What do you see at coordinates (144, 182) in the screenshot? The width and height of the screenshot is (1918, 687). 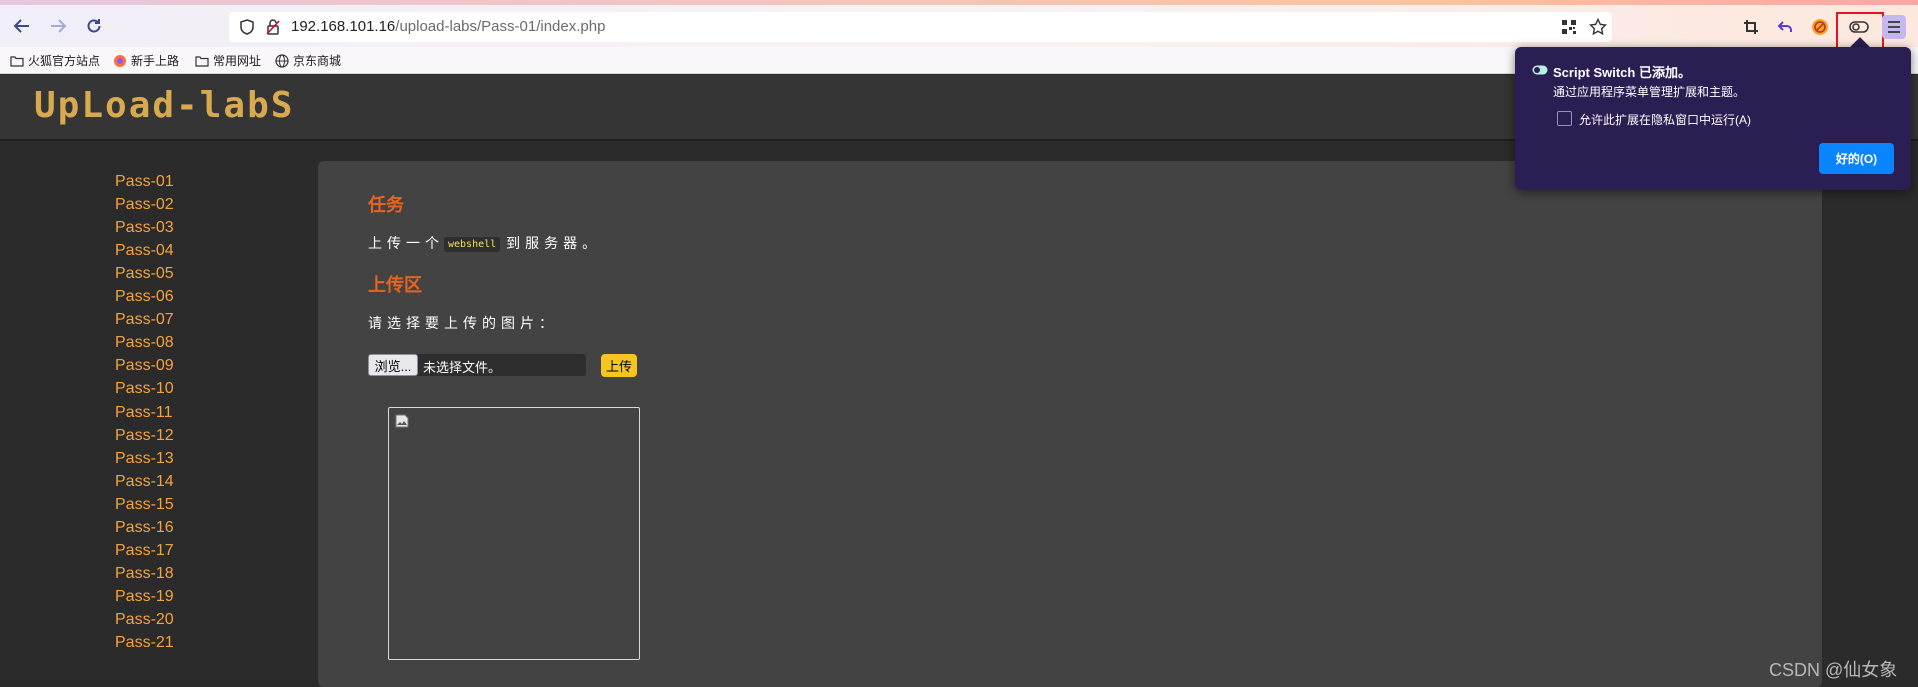 I see `sidebar-item-pass-01: Pass-01` at bounding box center [144, 182].